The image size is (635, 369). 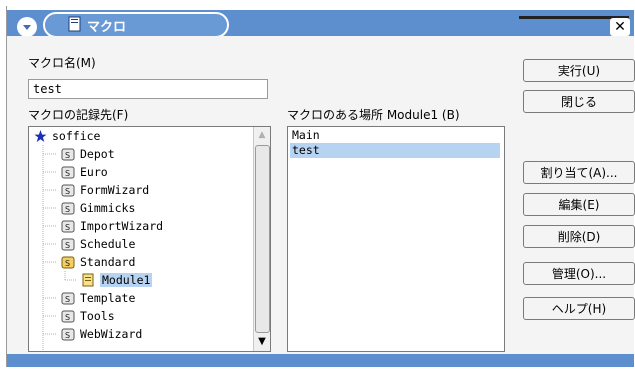 I want to click on tree-item-label: Euro, so click(x=94, y=172).